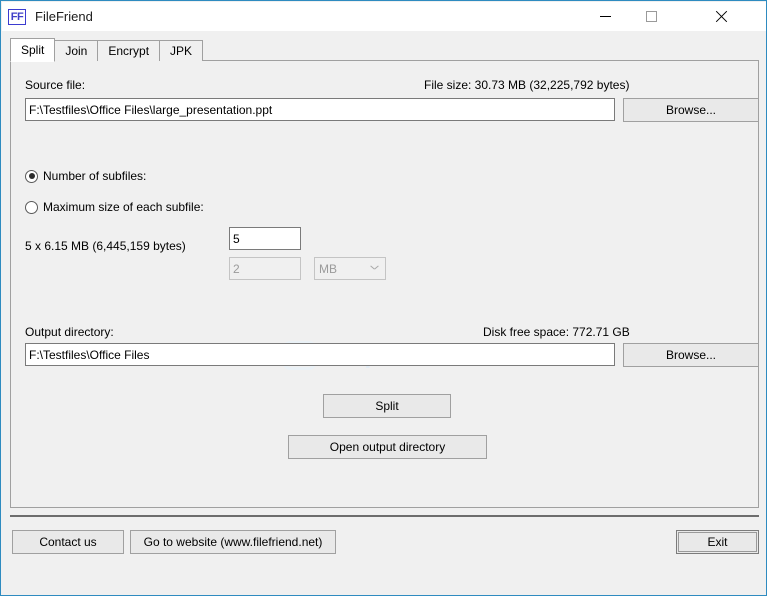 The height and width of the screenshot is (596, 767). What do you see at coordinates (374, 269) in the screenshot?
I see `chevron-down-icon` at bounding box center [374, 269].